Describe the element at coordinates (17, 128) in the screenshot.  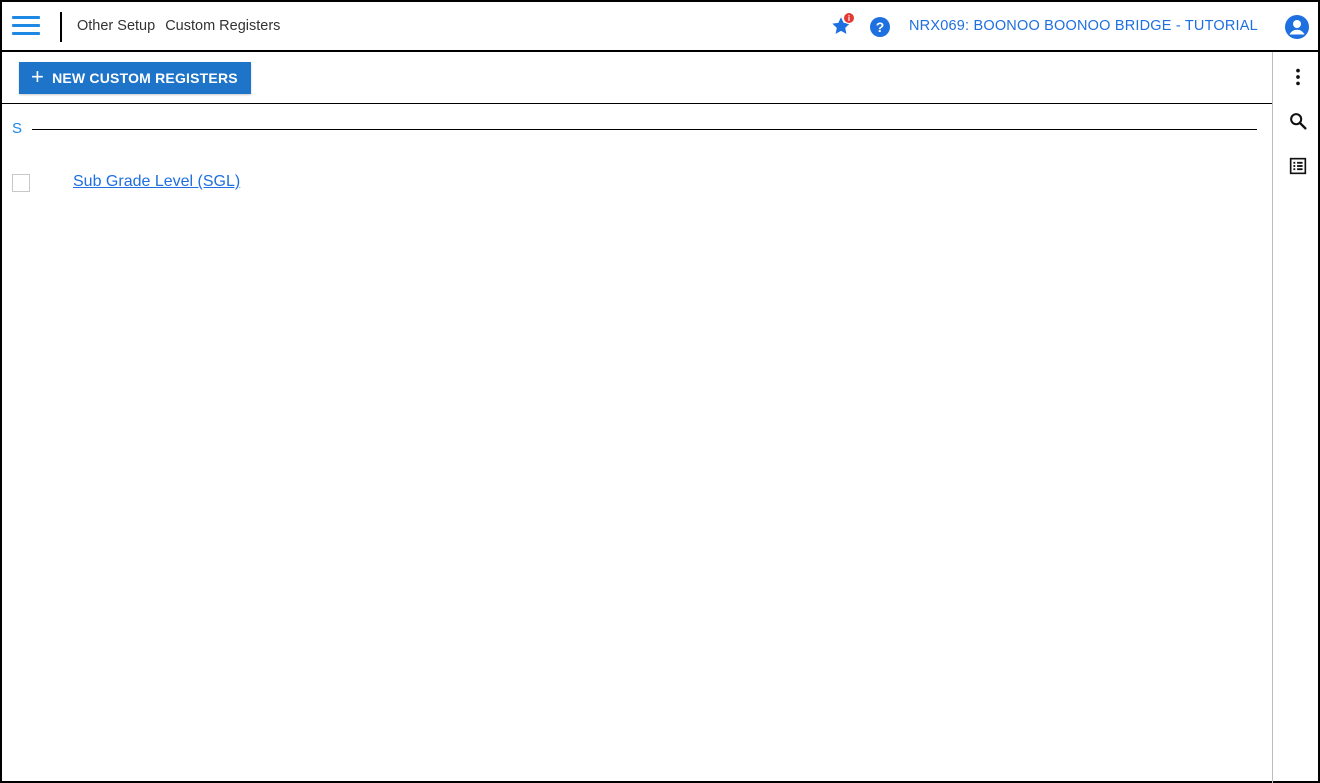
I see `group-letter-heading: S` at that location.